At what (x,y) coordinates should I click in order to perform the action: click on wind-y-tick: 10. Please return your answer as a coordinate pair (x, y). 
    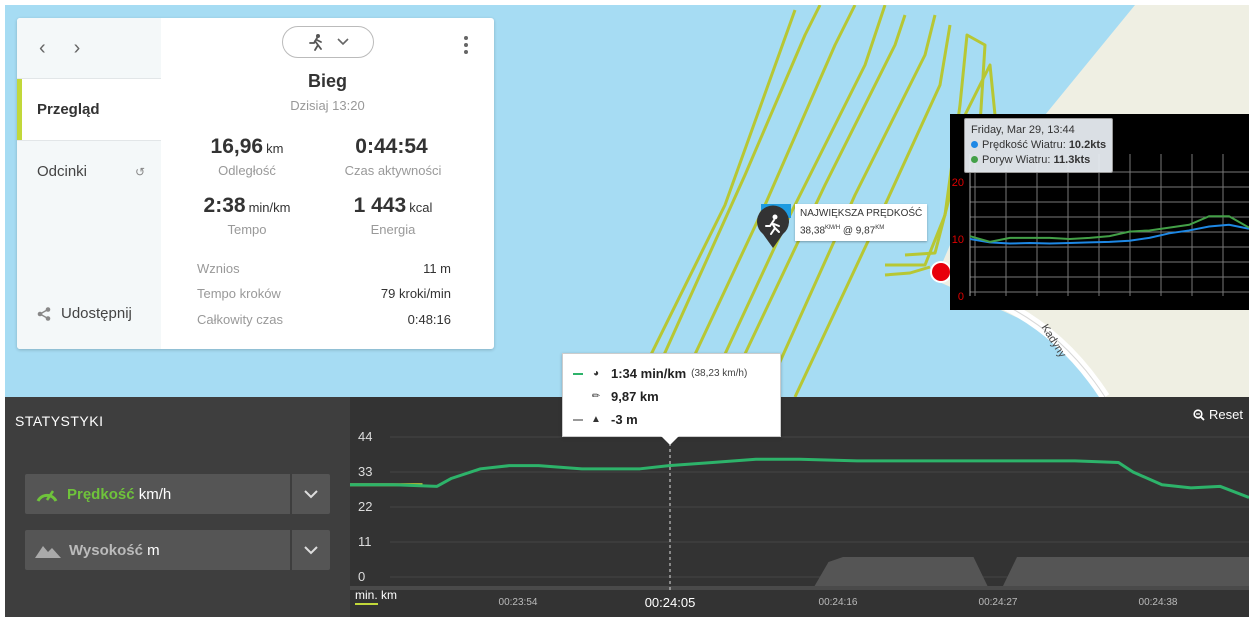
    Looking at the image, I should click on (958, 240).